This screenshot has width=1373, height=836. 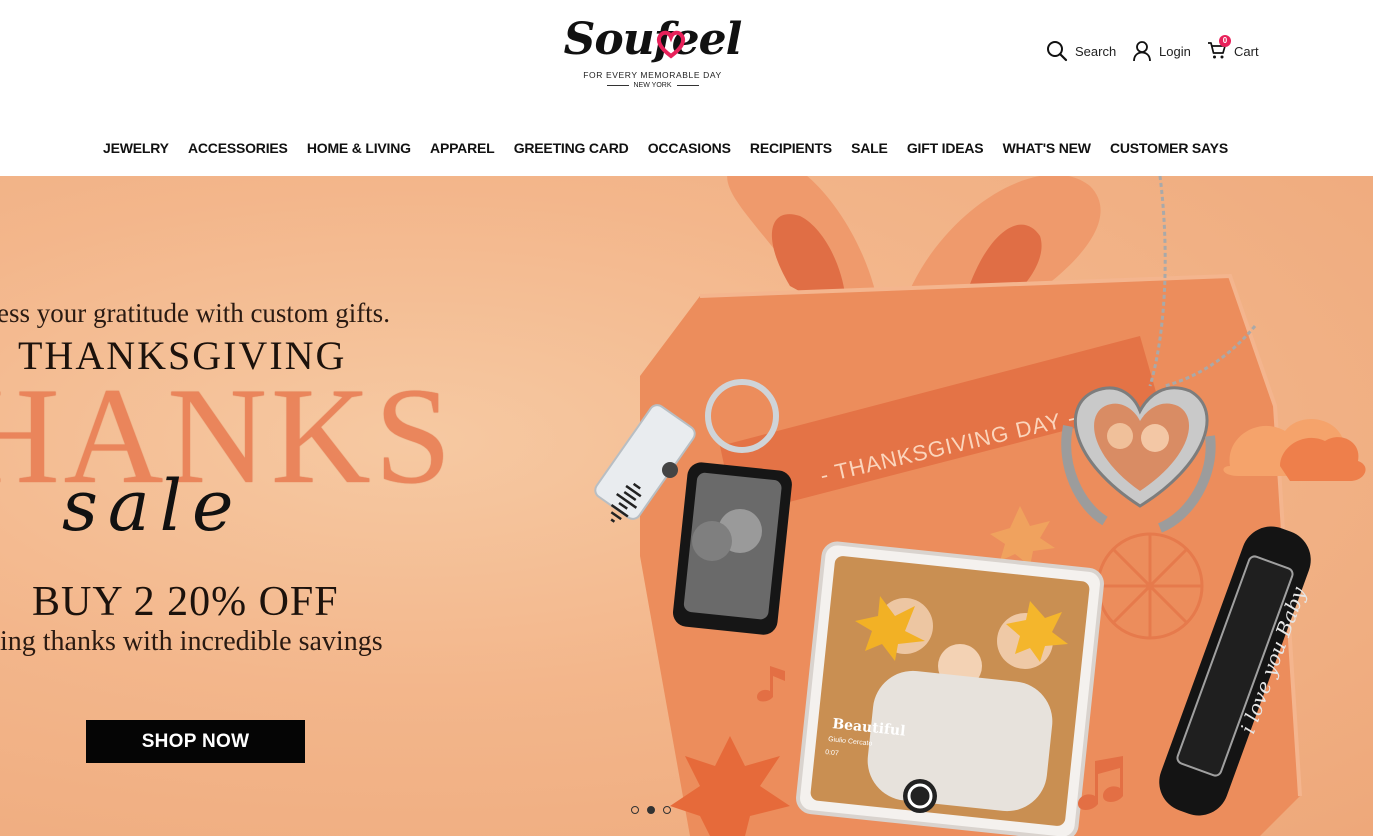 What do you see at coordinates (790, 148) in the screenshot?
I see `nav-item-recipients: RECIPIENTS` at bounding box center [790, 148].